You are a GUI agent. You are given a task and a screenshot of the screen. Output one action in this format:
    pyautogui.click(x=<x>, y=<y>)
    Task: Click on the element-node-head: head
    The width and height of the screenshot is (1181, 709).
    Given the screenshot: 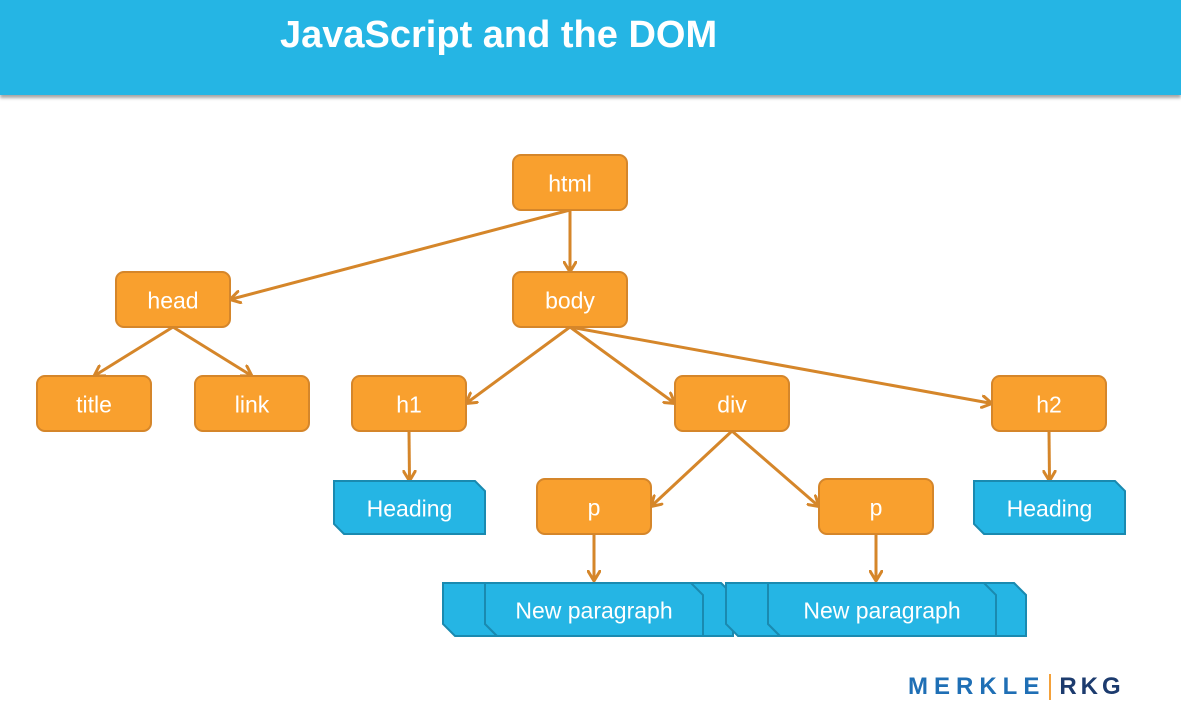 What is the action you would take?
    pyautogui.click(x=173, y=299)
    